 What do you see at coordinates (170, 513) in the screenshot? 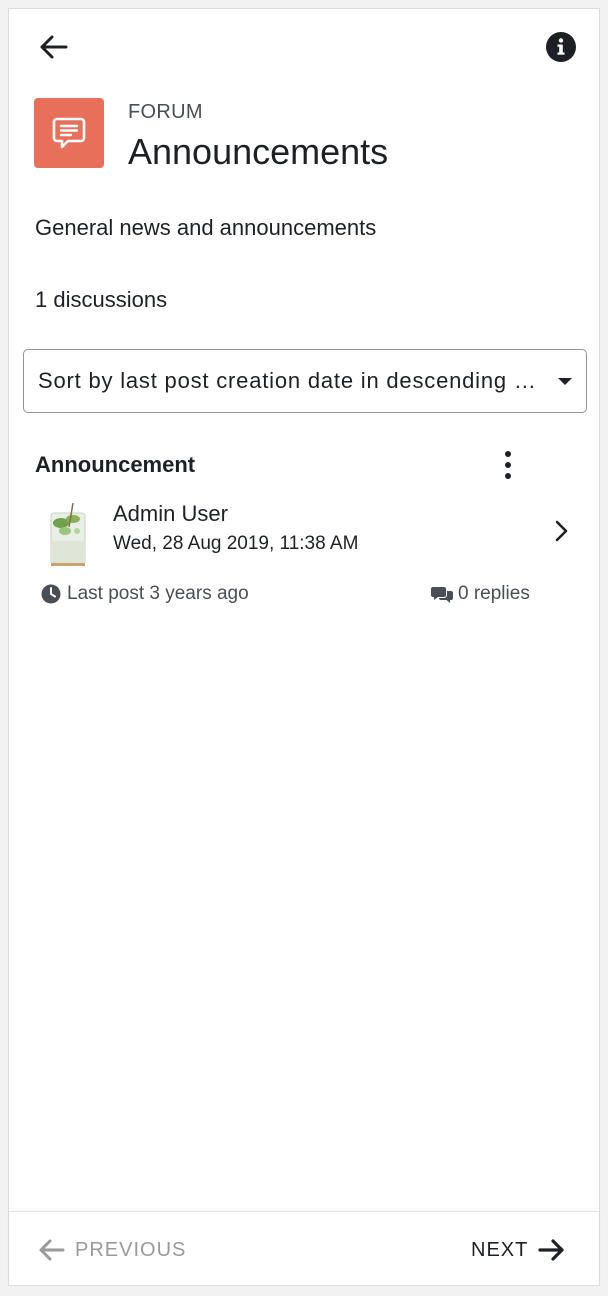
I see `discussion-author: Admin User` at bounding box center [170, 513].